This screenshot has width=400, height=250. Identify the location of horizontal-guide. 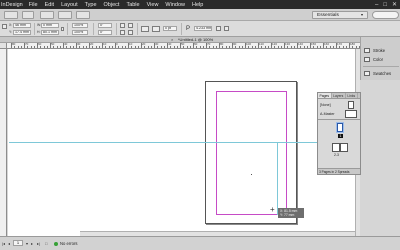
(185, 142).